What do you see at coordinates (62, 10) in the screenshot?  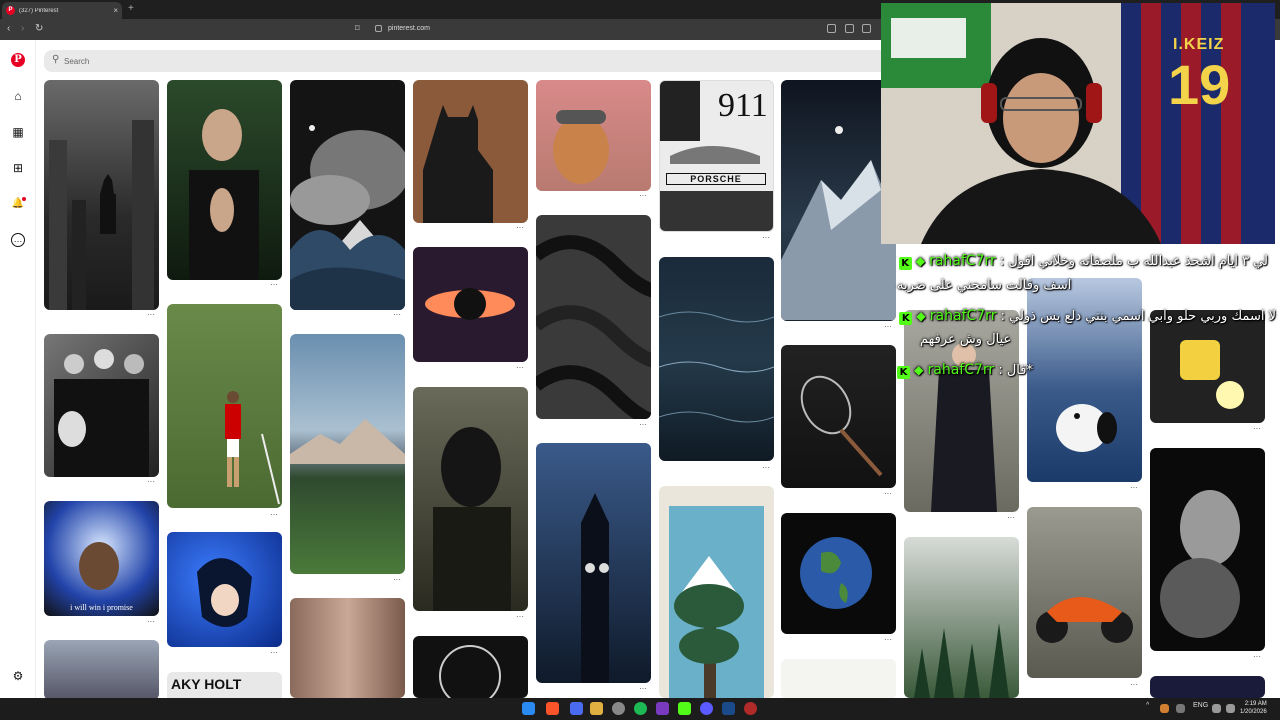 I see `tab-pinterest: P (327) Pinterest ×` at bounding box center [62, 10].